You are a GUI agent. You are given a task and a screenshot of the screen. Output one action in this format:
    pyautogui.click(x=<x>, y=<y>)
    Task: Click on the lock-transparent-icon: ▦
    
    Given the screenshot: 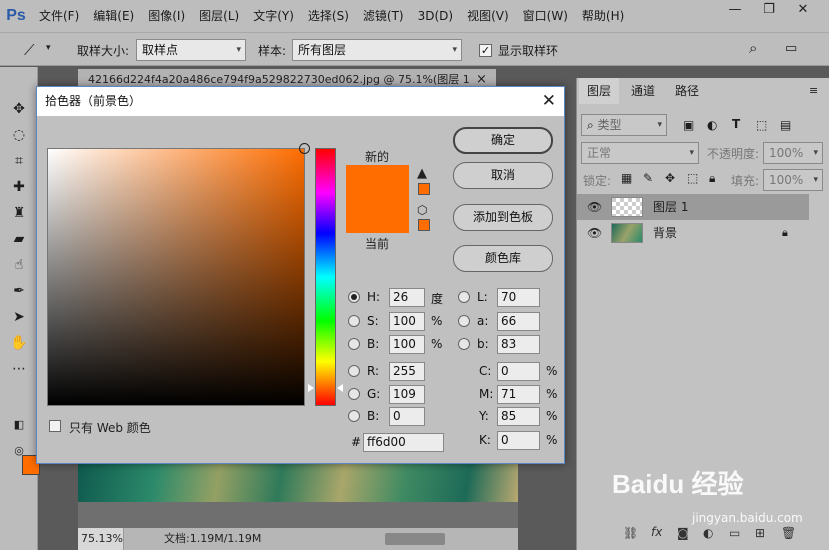 What is the action you would take?
    pyautogui.click(x=626, y=178)
    